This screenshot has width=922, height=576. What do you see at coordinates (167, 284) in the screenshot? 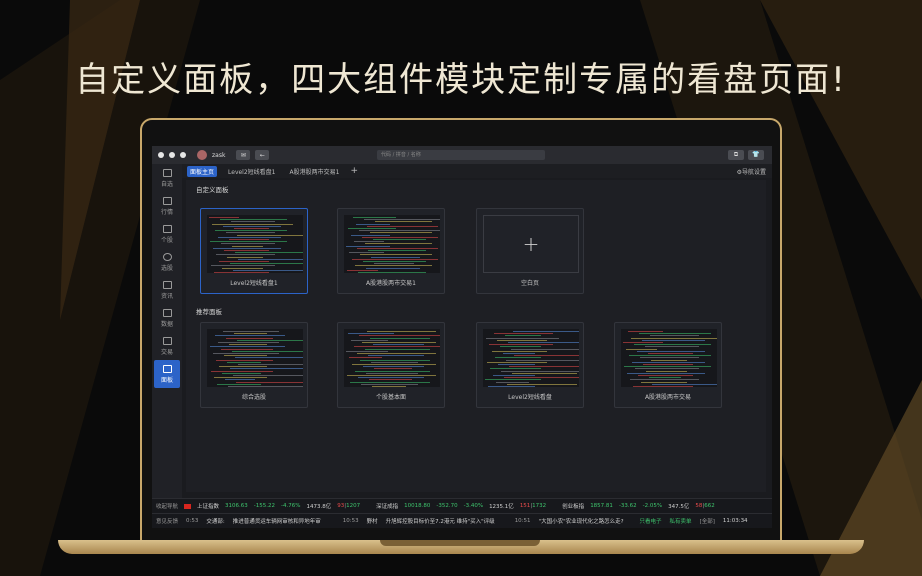
I see `news-icon` at bounding box center [167, 284].